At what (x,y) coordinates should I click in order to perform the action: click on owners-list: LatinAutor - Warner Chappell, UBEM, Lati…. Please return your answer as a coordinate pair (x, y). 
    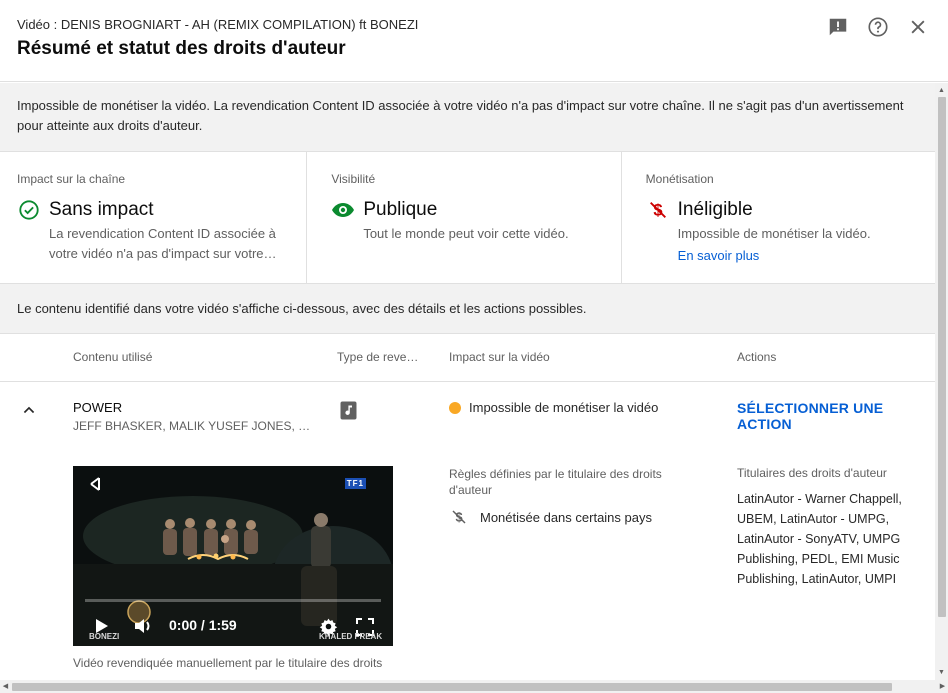
    Looking at the image, I should click on (819, 539).